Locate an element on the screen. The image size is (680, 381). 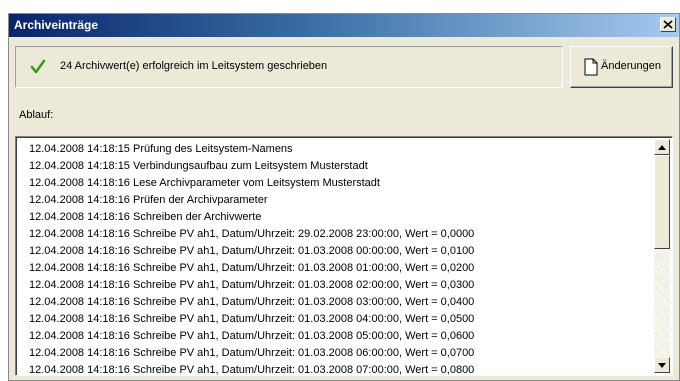
window-title: Archiveinträge is located at coordinates (56, 25).